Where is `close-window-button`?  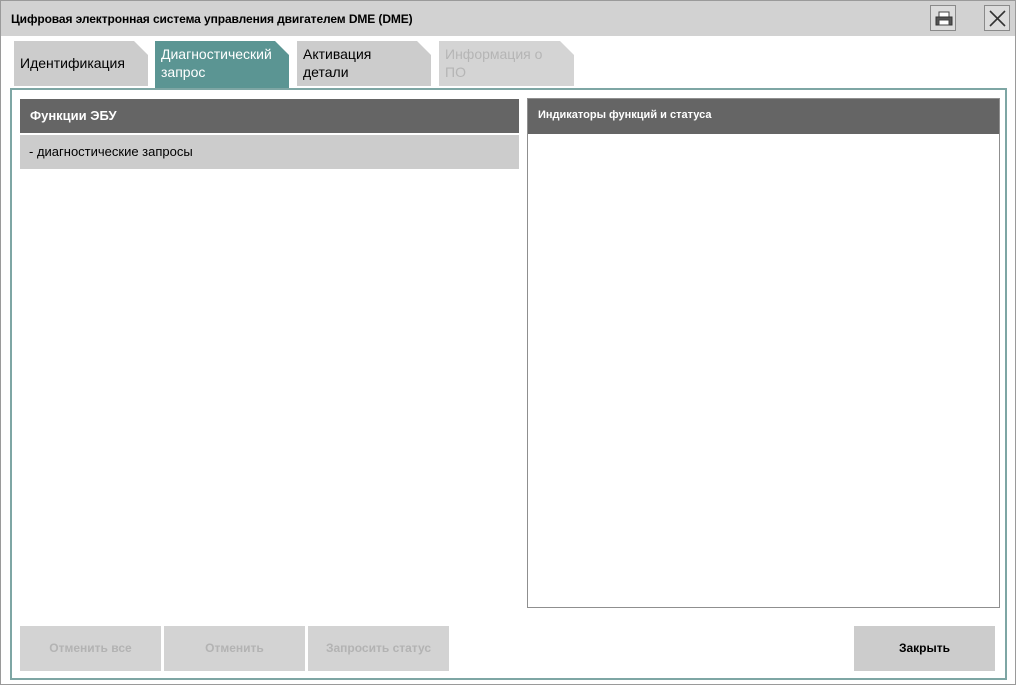
close-window-button is located at coordinates (997, 18).